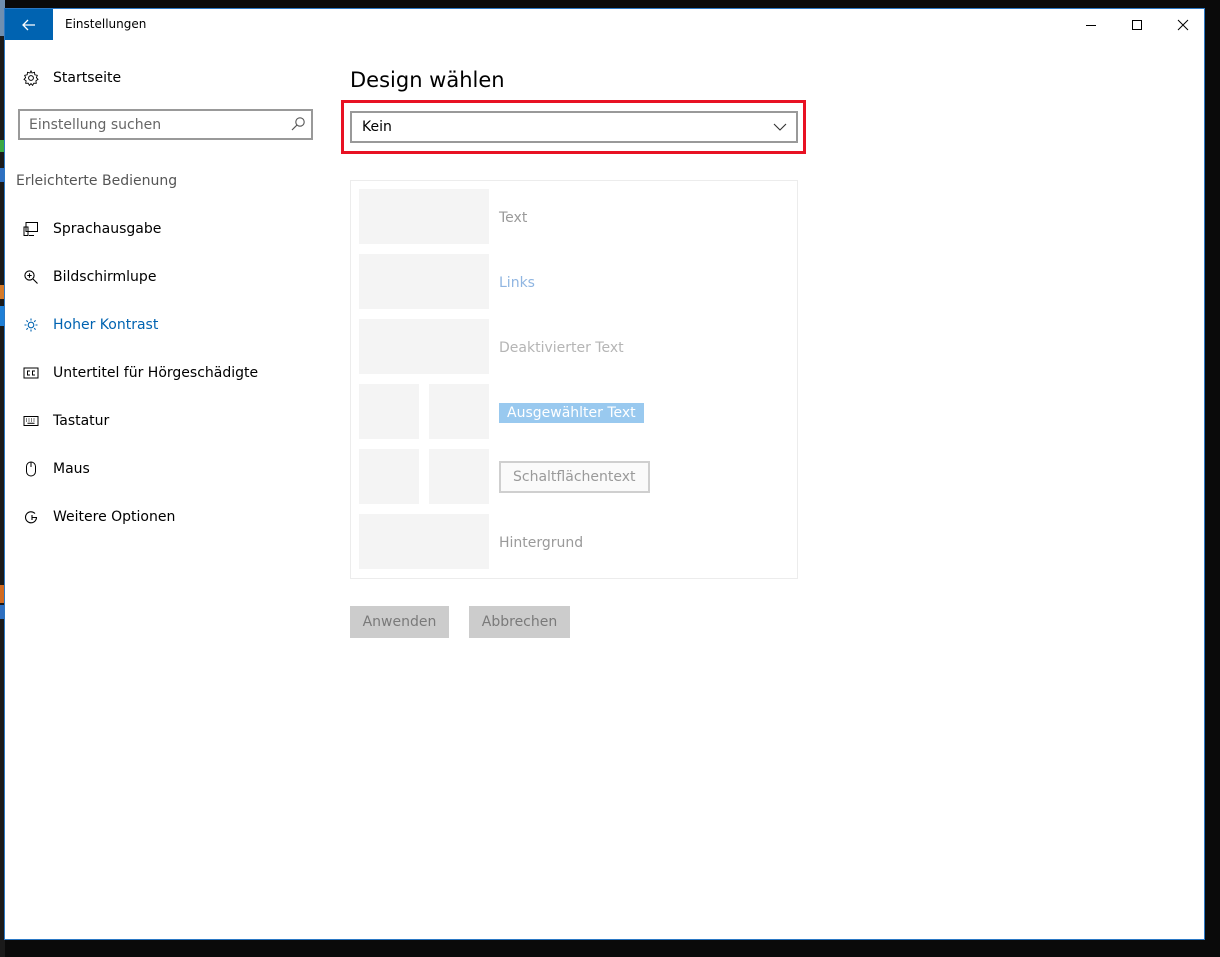  What do you see at coordinates (424, 346) in the screenshot?
I see `disabled-text-color-swatch` at bounding box center [424, 346].